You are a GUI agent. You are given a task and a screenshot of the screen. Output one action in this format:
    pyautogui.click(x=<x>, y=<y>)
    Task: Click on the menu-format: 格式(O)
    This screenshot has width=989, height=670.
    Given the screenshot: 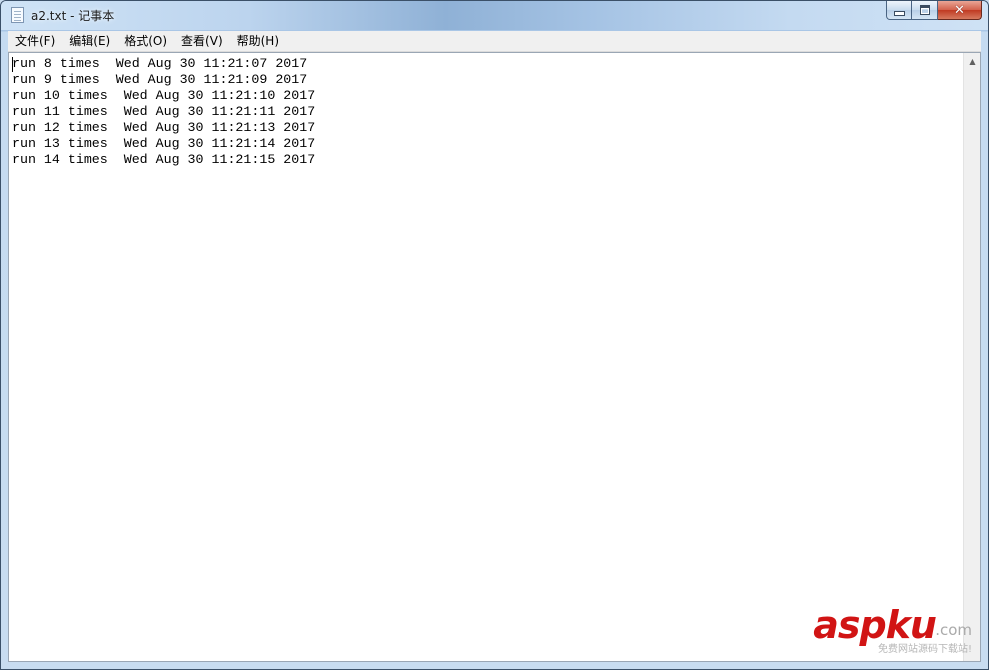 What is the action you would take?
    pyautogui.click(x=145, y=41)
    